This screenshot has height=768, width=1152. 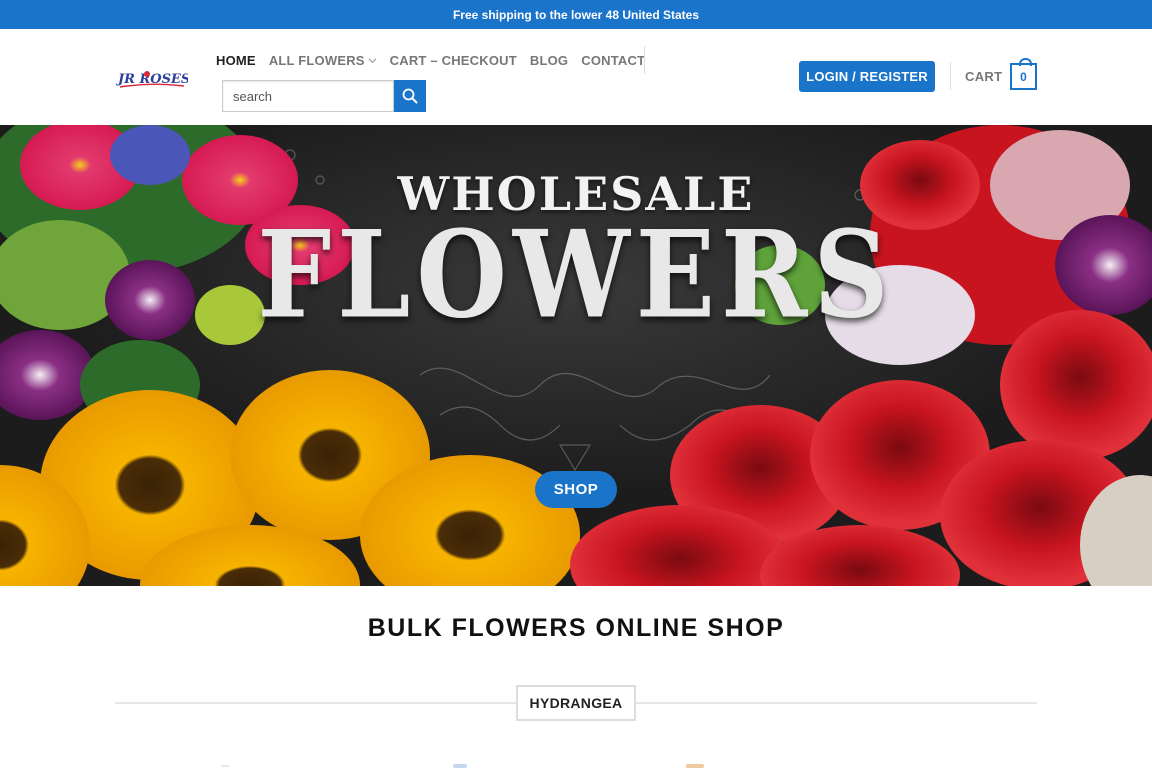 I want to click on hero-title-line-2: FLOWERS, so click(x=576, y=274).